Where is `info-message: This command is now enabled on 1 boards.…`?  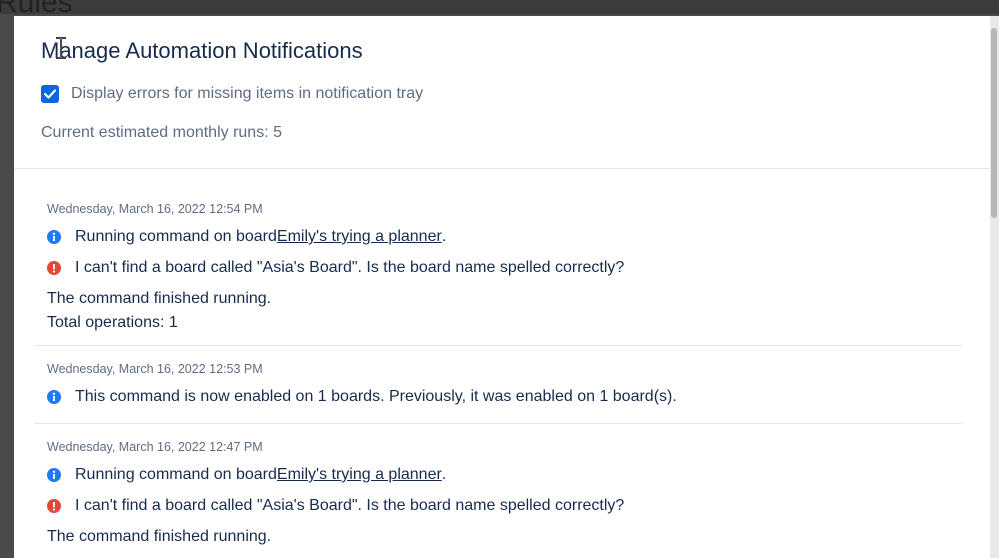 info-message: This command is now enabled on 1 boards.… is located at coordinates (362, 397).